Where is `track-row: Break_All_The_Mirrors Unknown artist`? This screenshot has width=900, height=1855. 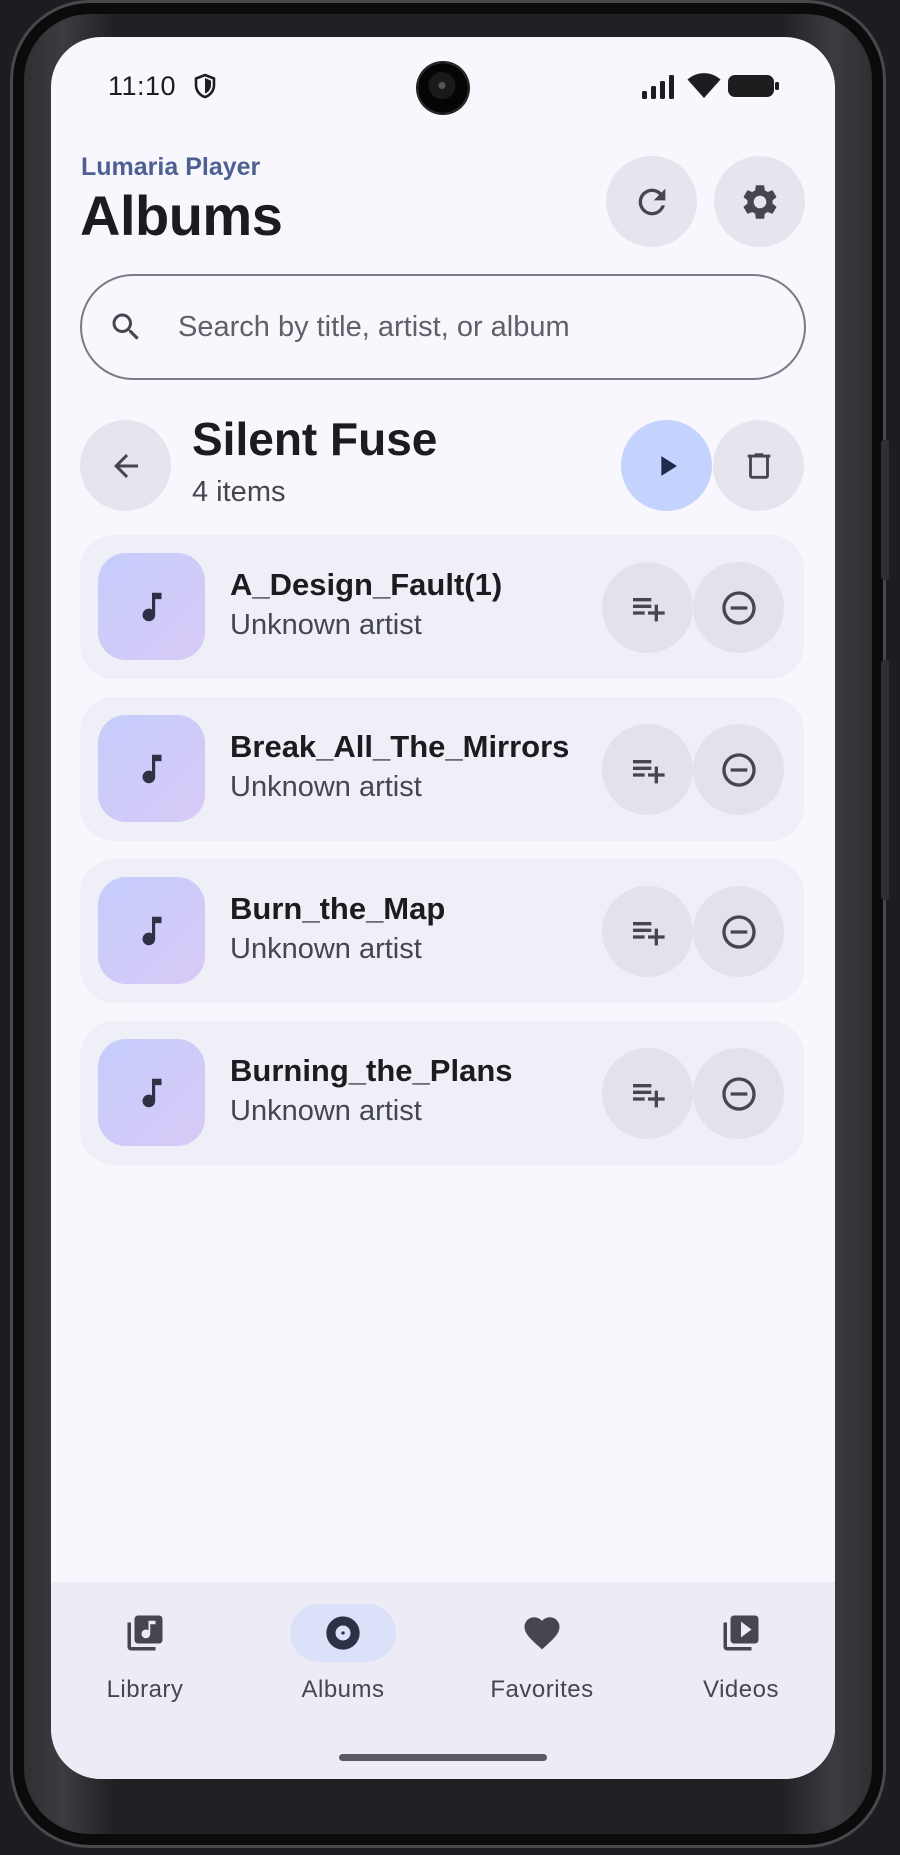
track-row: Break_All_The_Mirrors Unknown artist is located at coordinates (442, 769).